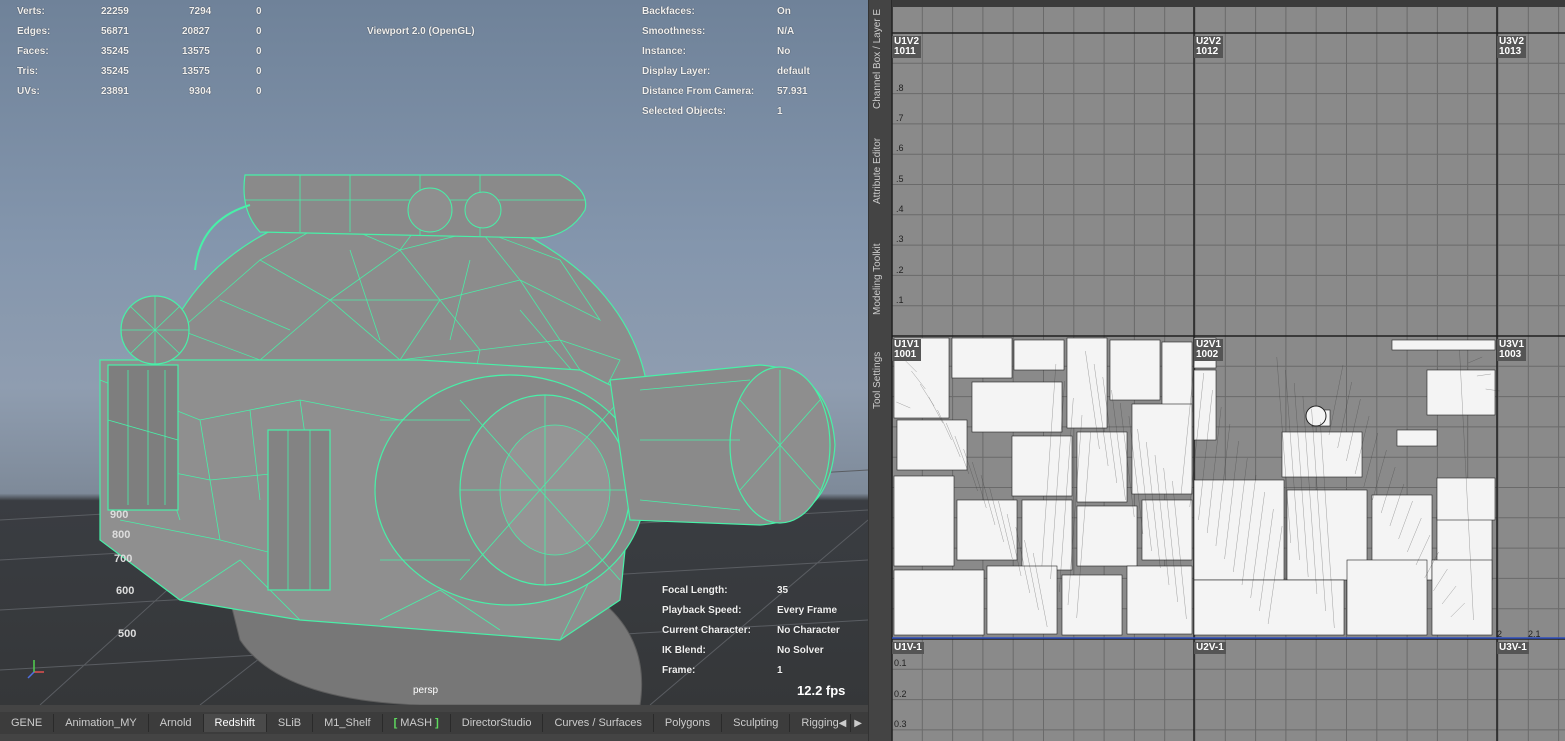 Image resolution: width=1565 pixels, height=741 pixels. What do you see at coordinates (259, 51) in the screenshot?
I see `hud-faces-c: 0` at bounding box center [259, 51].